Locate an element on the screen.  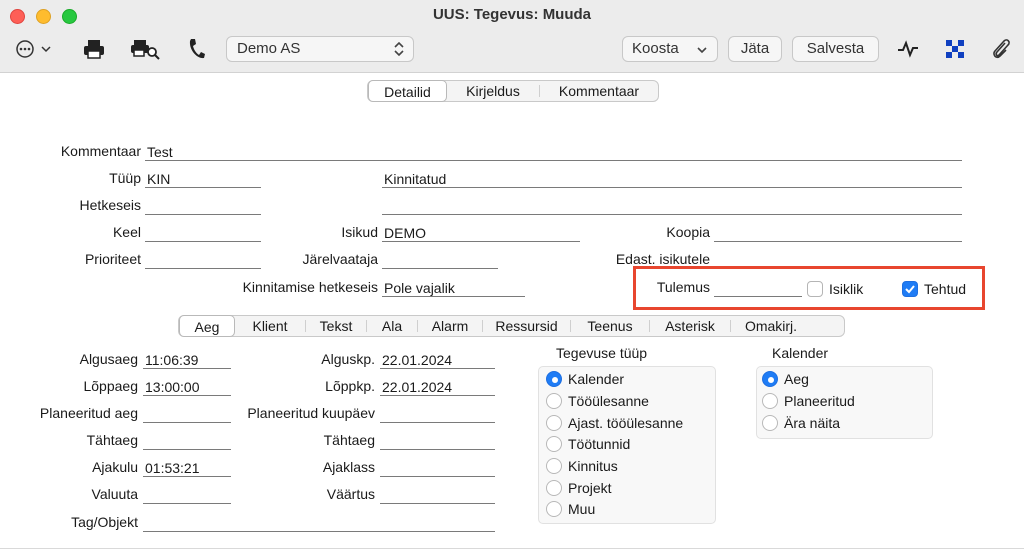
tab-kommentaar: Kommentaar is located at coordinates (599, 91).